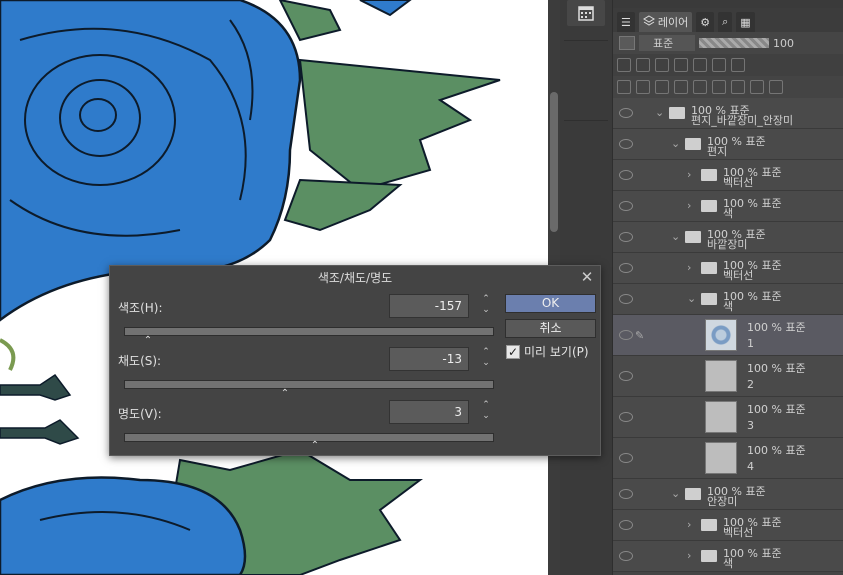 This screenshot has height=575, width=843. I want to click on layer-row: 100 % 표준 2, so click(728, 376).